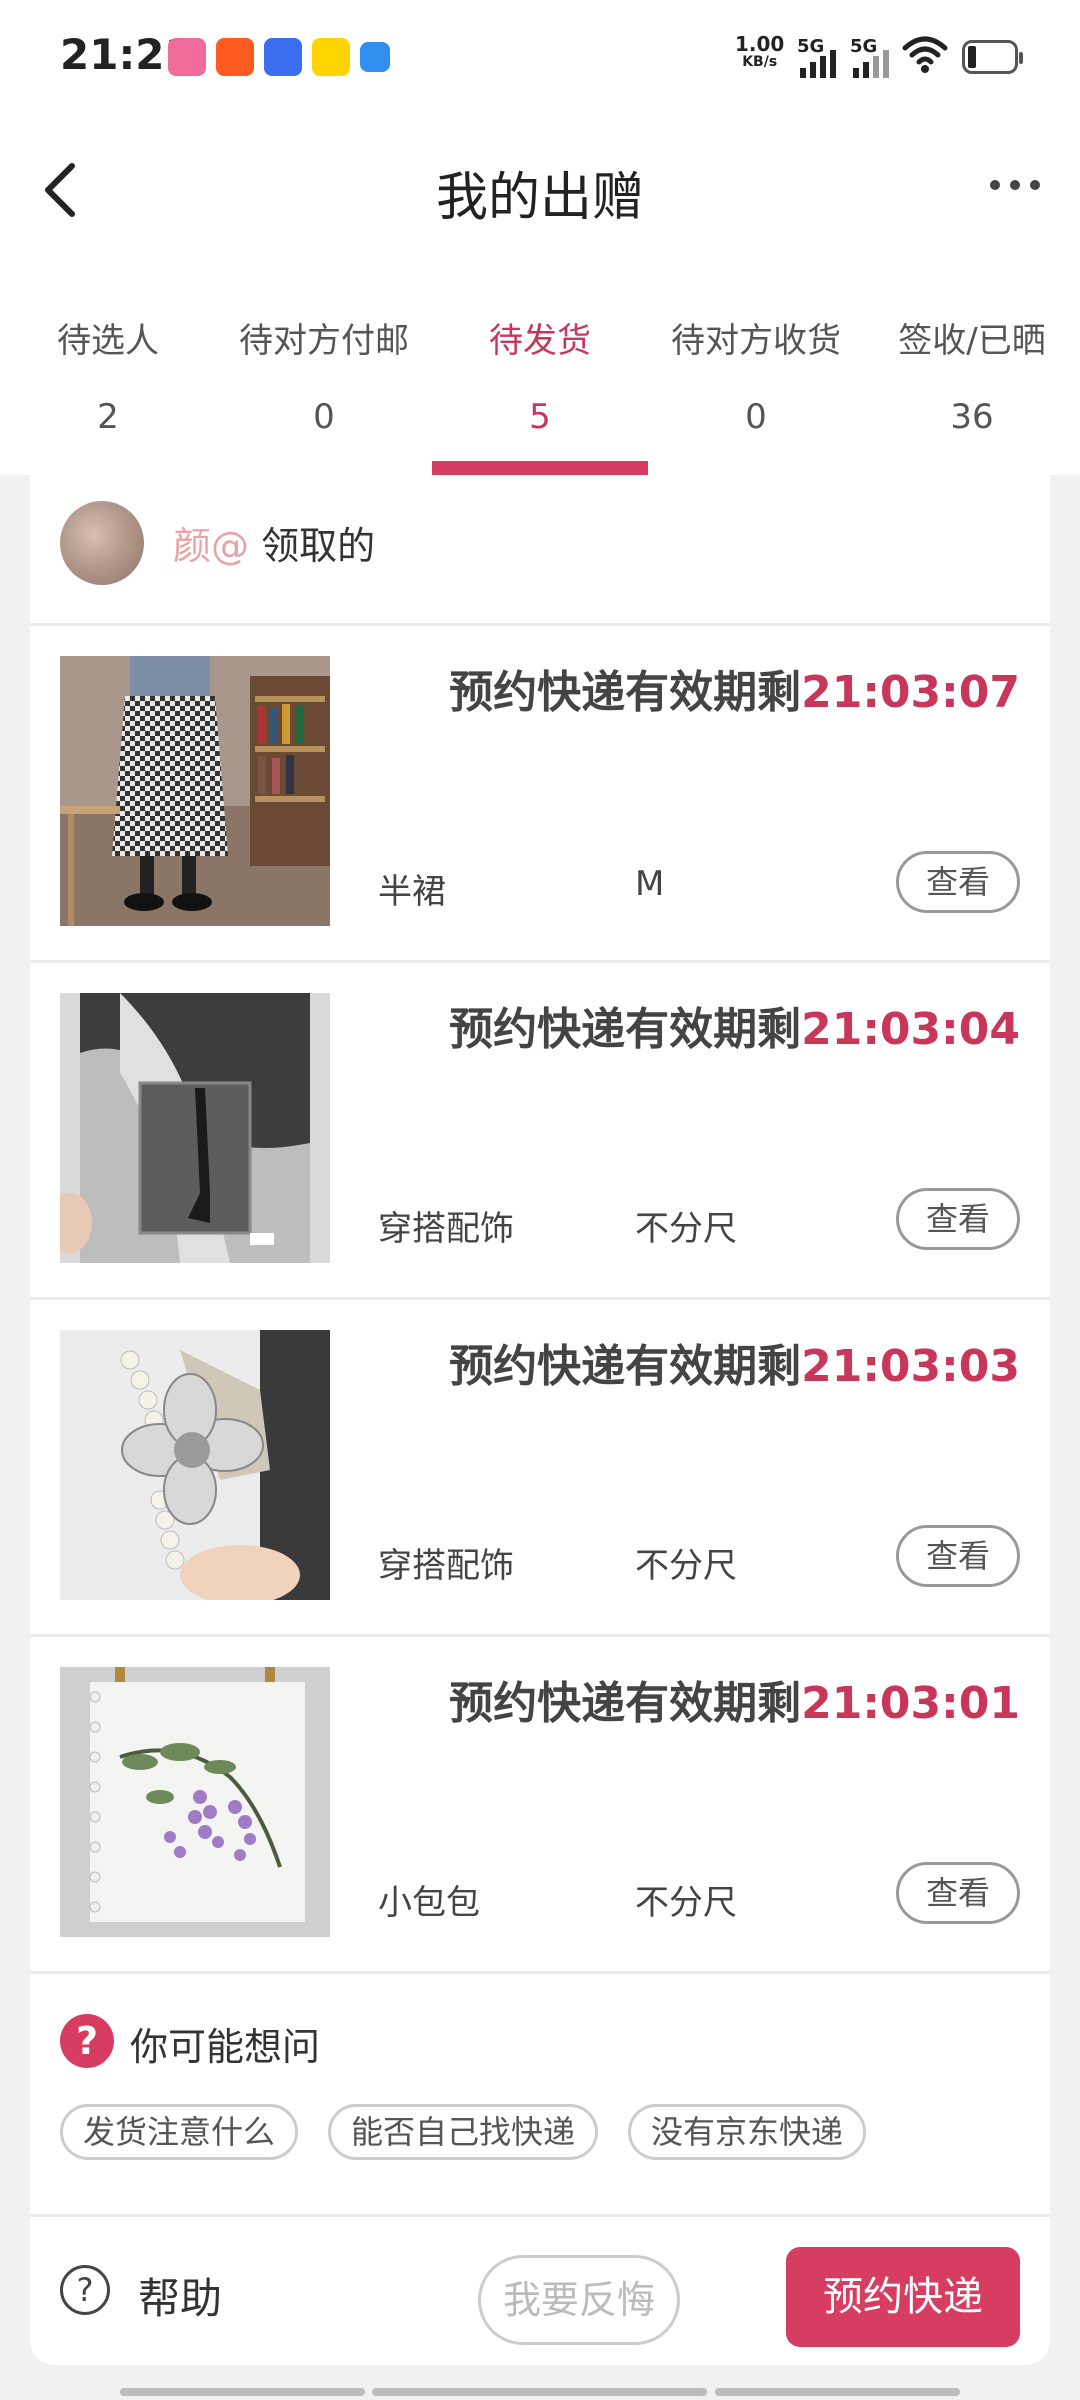  Describe the element at coordinates (540, 1131) in the screenshot. I see `list-item: 预约快递有效期剩21:03:04 穿搭配饰 不分尺 查看` at that location.